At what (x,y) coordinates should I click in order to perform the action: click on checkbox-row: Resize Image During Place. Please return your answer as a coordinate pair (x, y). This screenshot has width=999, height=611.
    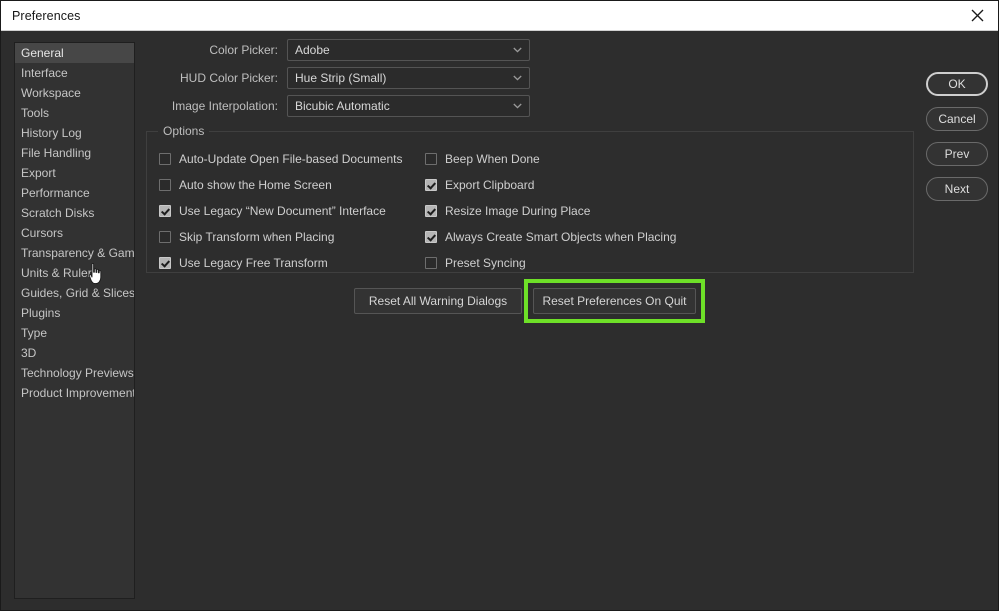
    Looking at the image, I should click on (507, 211).